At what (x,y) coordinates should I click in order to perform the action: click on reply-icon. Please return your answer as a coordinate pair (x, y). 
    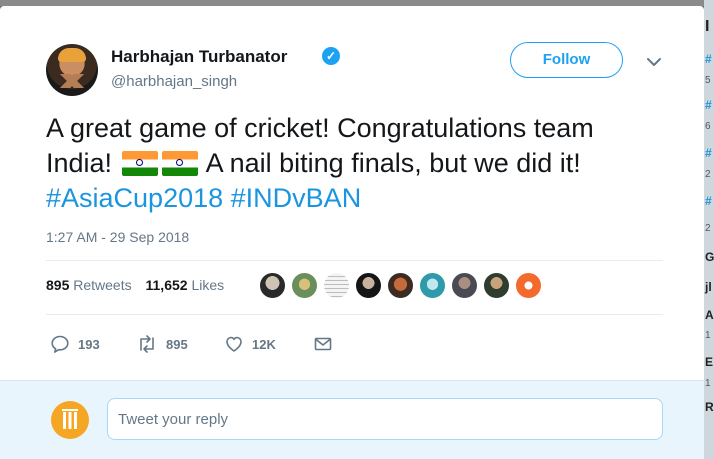
    Looking at the image, I should click on (60, 344).